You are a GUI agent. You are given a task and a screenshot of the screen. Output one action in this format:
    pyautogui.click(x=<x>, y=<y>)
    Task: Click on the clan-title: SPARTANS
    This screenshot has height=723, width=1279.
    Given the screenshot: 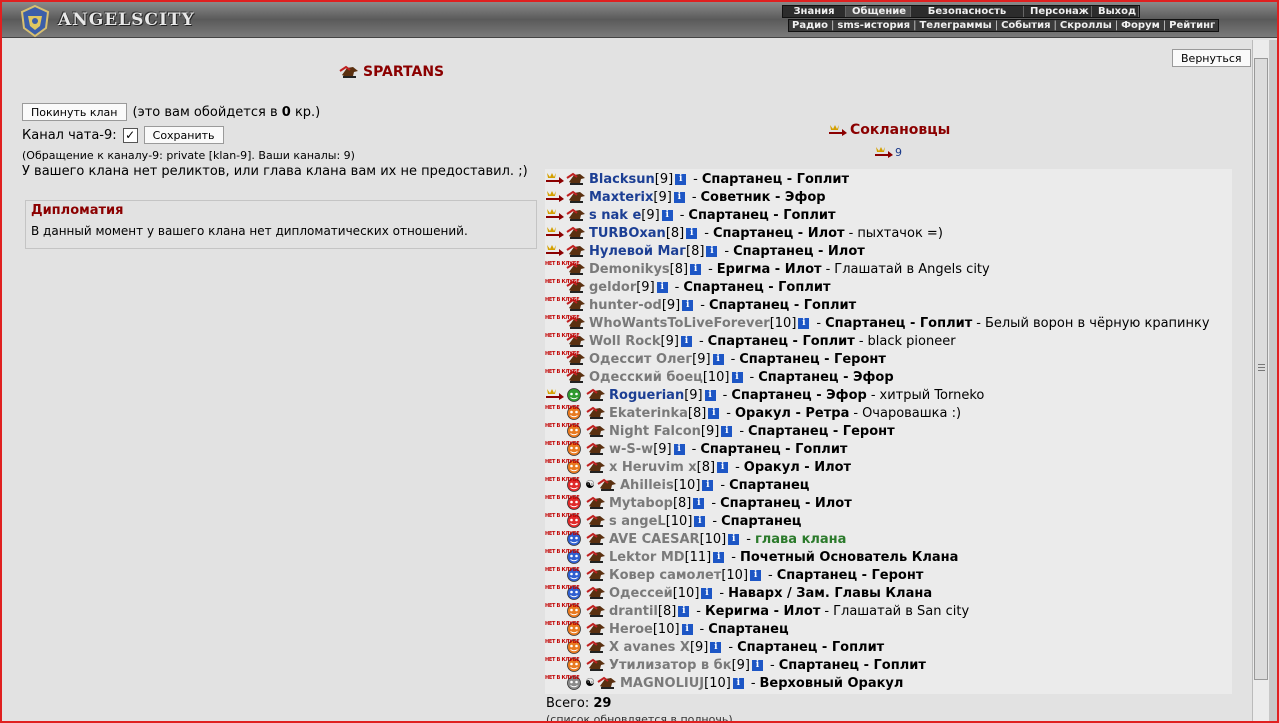 What is the action you would take?
    pyautogui.click(x=391, y=72)
    